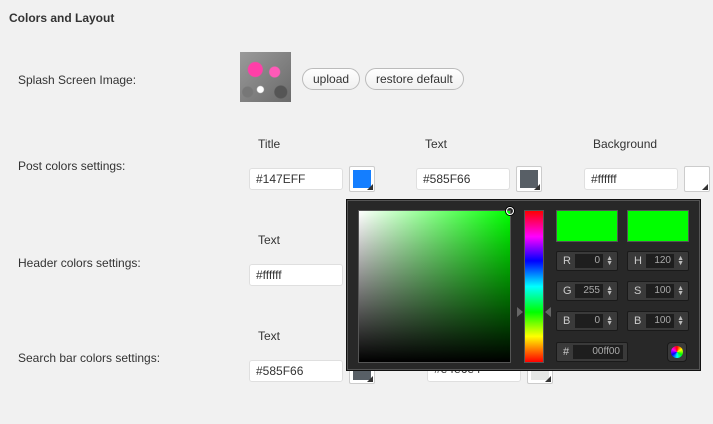  Describe the element at coordinates (62, 18) in the screenshot. I see `section-title: Colors and Layout` at that location.